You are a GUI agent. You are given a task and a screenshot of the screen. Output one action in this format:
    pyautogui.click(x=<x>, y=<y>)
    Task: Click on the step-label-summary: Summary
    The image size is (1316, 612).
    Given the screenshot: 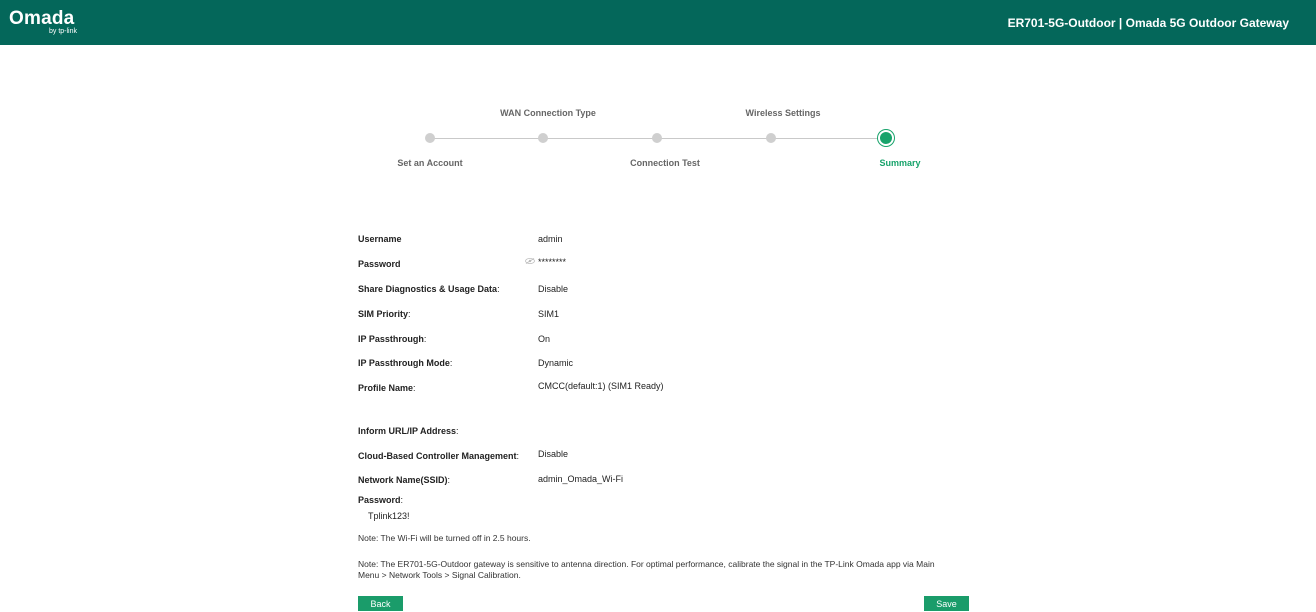 What is the action you would take?
    pyautogui.click(x=900, y=163)
    